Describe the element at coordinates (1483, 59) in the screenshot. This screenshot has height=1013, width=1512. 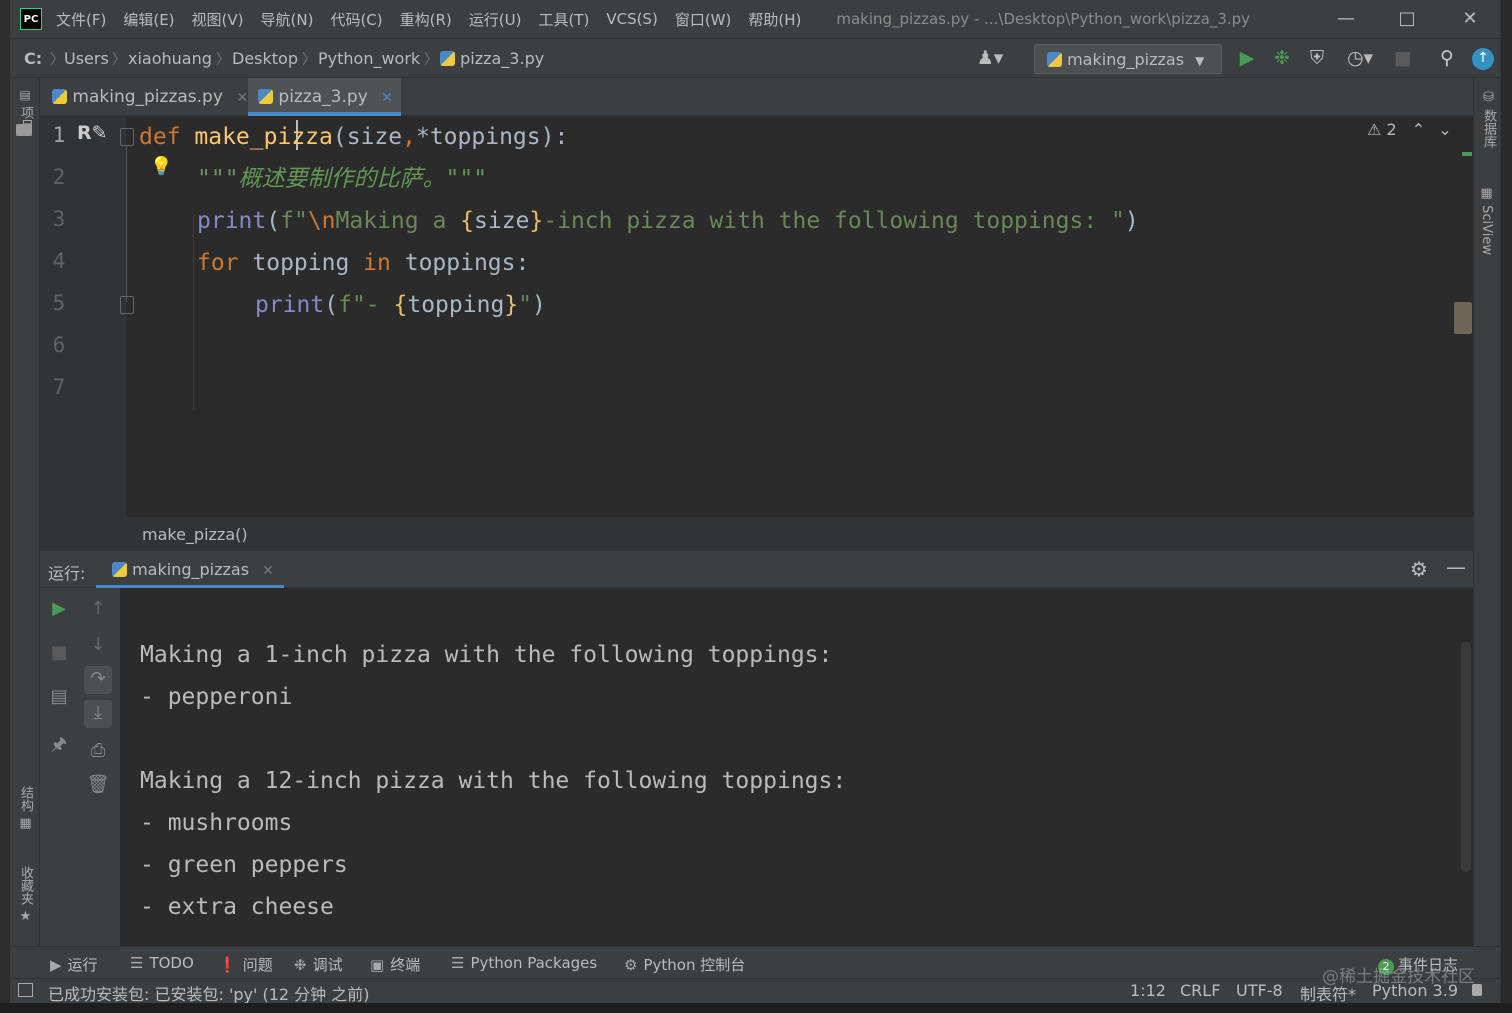
I see `update-icon: ↑` at that location.